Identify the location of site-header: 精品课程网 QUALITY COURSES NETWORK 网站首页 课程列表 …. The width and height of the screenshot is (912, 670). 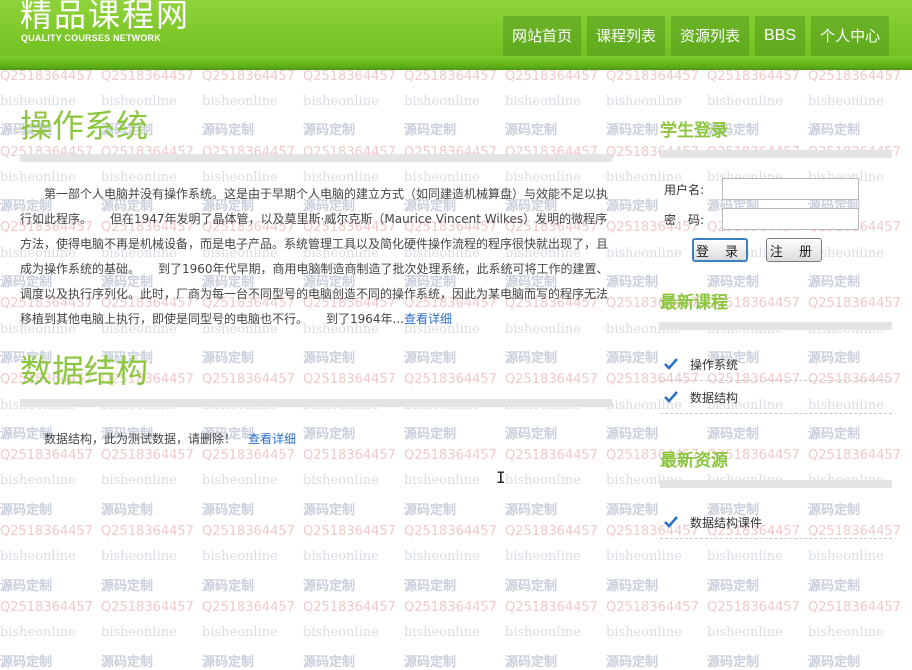
(456, 35).